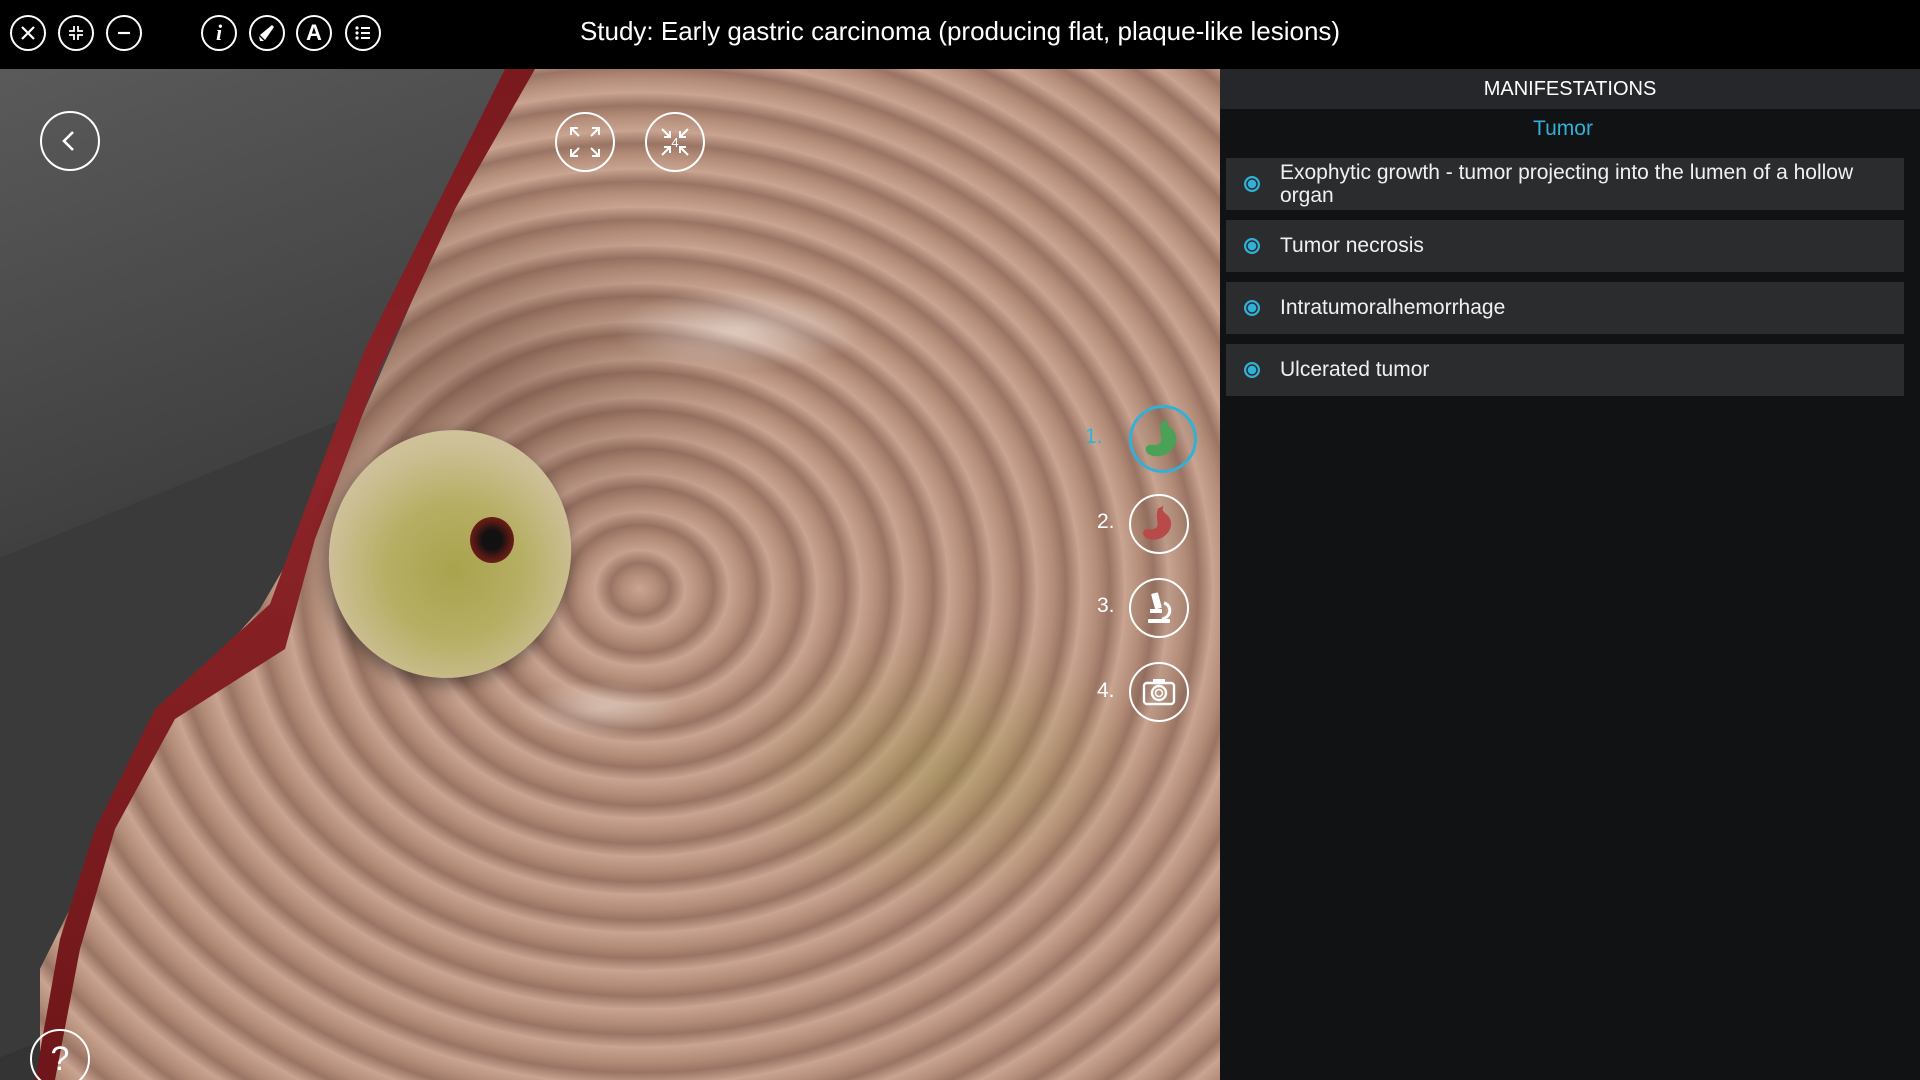 Image resolution: width=1920 pixels, height=1080 pixels. What do you see at coordinates (60, 1054) in the screenshot?
I see `help-icon: ?` at bounding box center [60, 1054].